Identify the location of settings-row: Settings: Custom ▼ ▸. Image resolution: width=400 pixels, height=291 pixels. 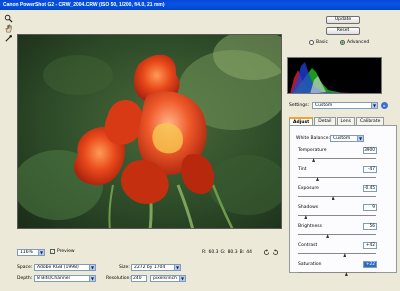
(341, 105).